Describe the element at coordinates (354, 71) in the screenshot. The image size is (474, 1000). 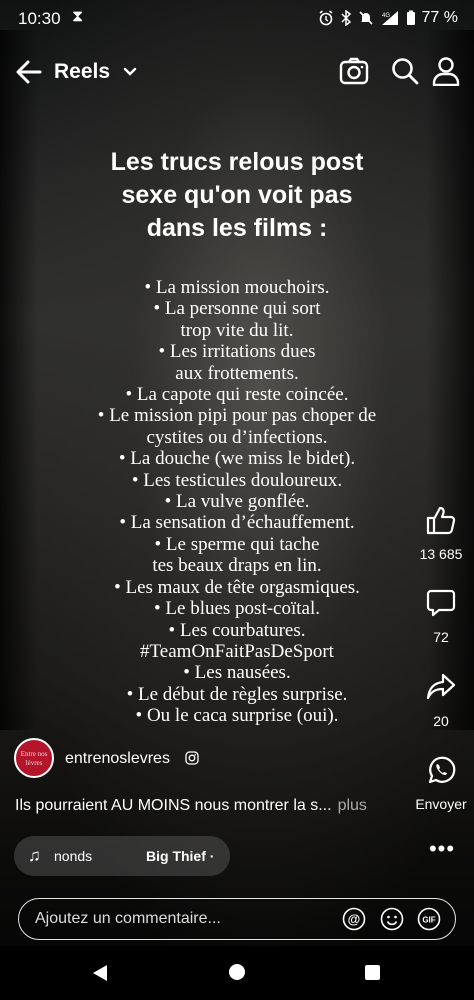
I see `camera-icon` at that location.